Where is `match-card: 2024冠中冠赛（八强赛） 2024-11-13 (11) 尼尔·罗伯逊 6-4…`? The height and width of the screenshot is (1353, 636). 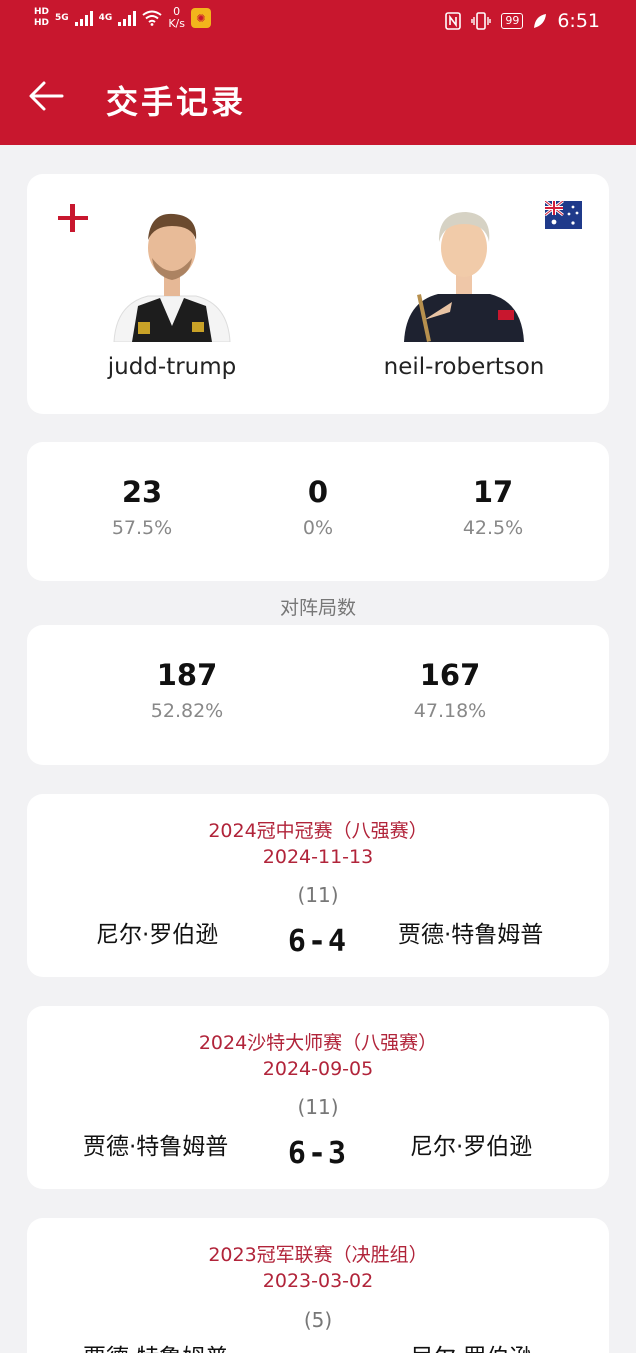 match-card: 2024冠中冠赛（八强赛） 2024-11-13 (11) 尼尔·罗伯逊 6-4… is located at coordinates (318, 885).